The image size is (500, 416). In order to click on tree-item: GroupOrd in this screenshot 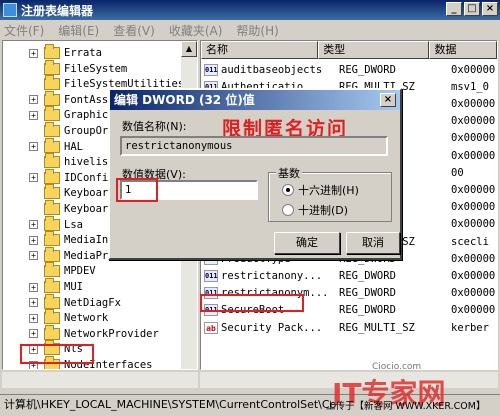, I will do `click(59, 130)`.